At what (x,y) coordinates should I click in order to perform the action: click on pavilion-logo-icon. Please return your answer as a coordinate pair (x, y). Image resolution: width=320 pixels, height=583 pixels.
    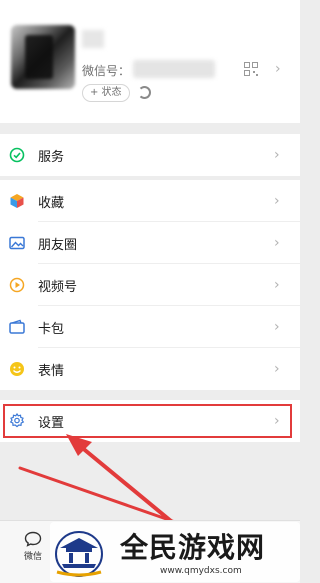
    Looking at the image, I should click on (79, 554).